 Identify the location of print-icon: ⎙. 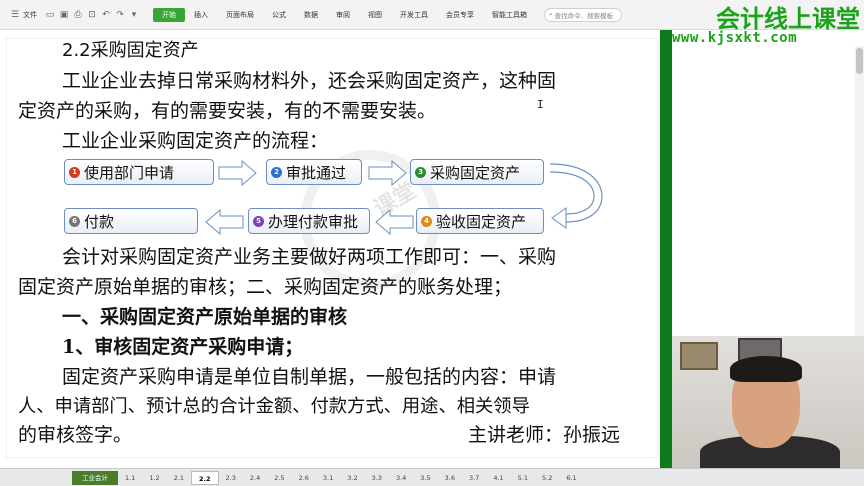
(78, 15).